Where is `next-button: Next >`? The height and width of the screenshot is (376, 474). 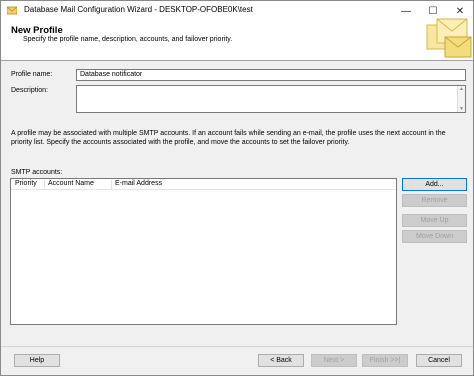
next-button: Next > is located at coordinates (334, 360).